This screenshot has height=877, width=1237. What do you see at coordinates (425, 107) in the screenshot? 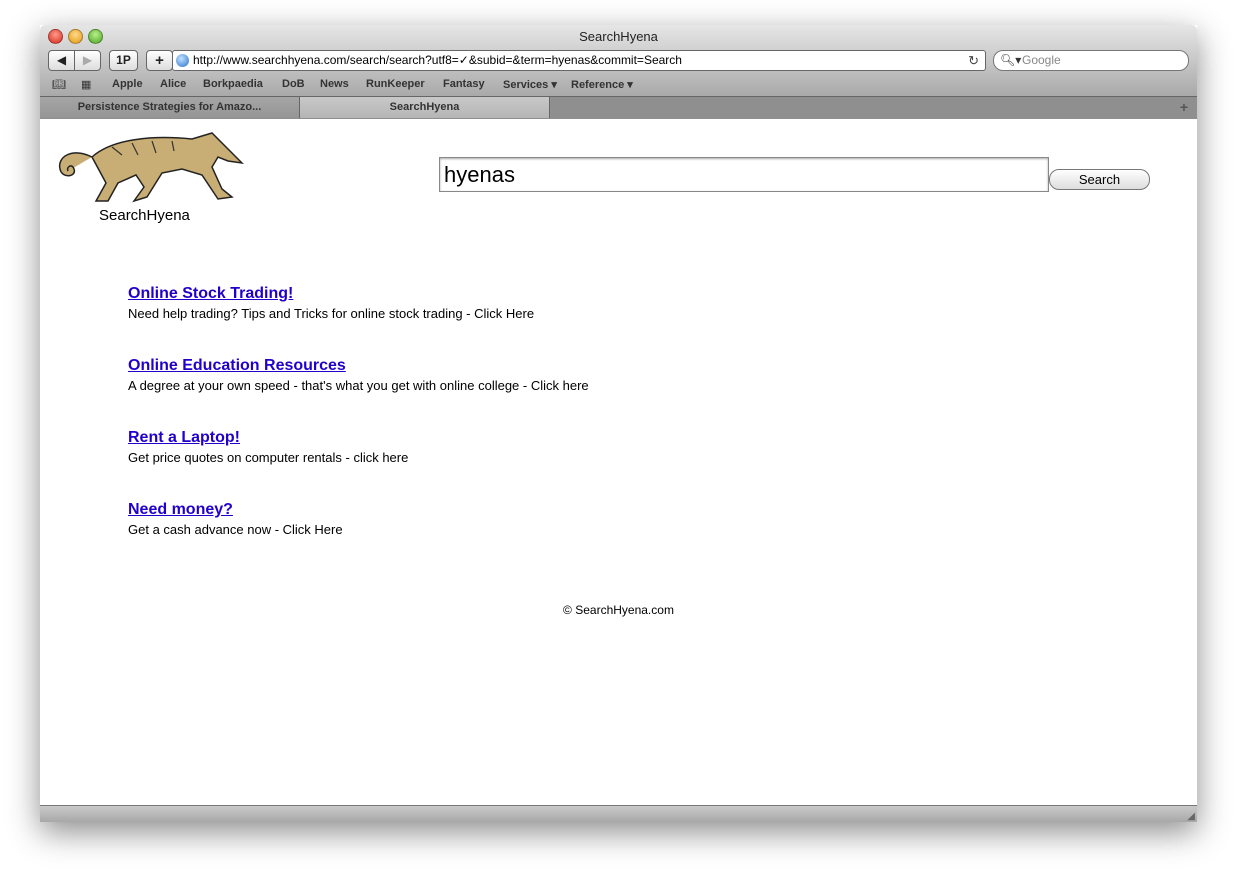
I see `tab-searchhyena: SearchHyena` at bounding box center [425, 107].